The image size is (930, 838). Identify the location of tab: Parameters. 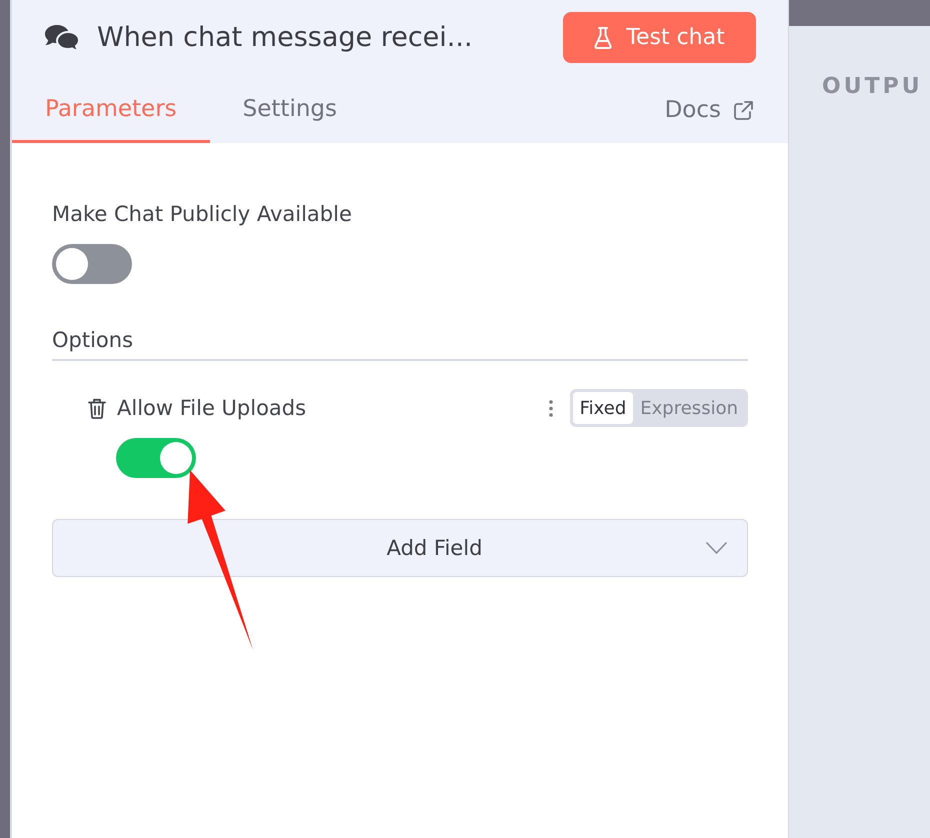
(111, 109).